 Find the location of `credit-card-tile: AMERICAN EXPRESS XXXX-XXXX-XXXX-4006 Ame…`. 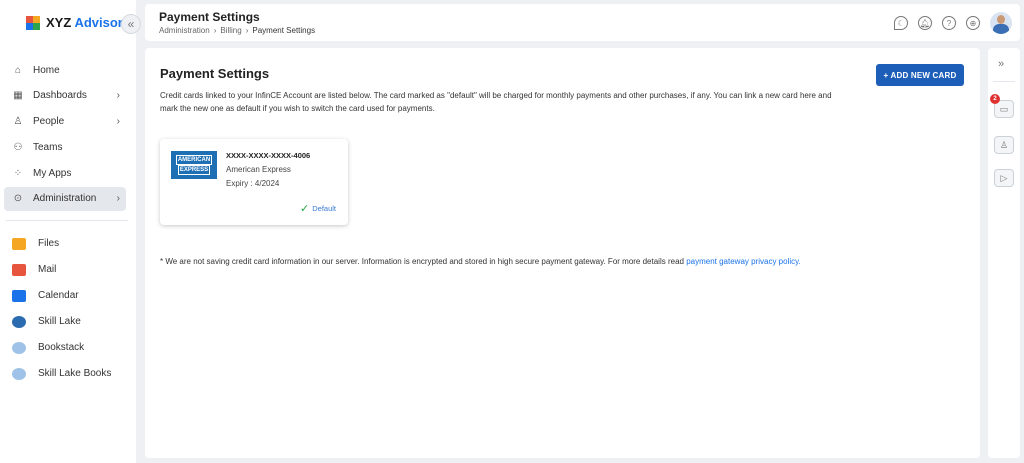

credit-card-tile: AMERICAN EXPRESS XXXX-XXXX-XXXX-4006 Ame… is located at coordinates (254, 182).